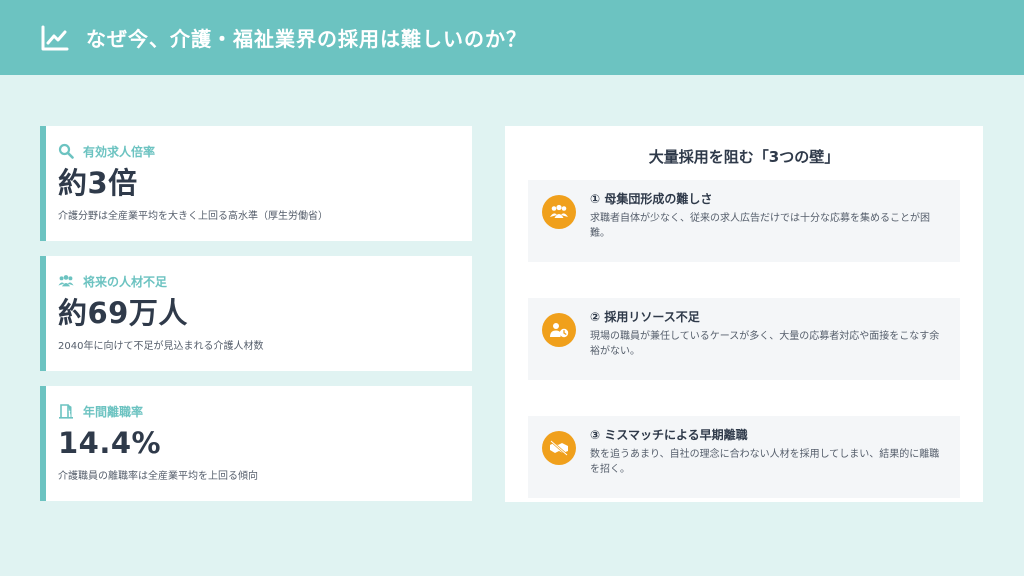 Image resolution: width=1024 pixels, height=576 pixels. Describe the element at coordinates (123, 313) in the screenshot. I see `stat-value: 約69万人` at that location.